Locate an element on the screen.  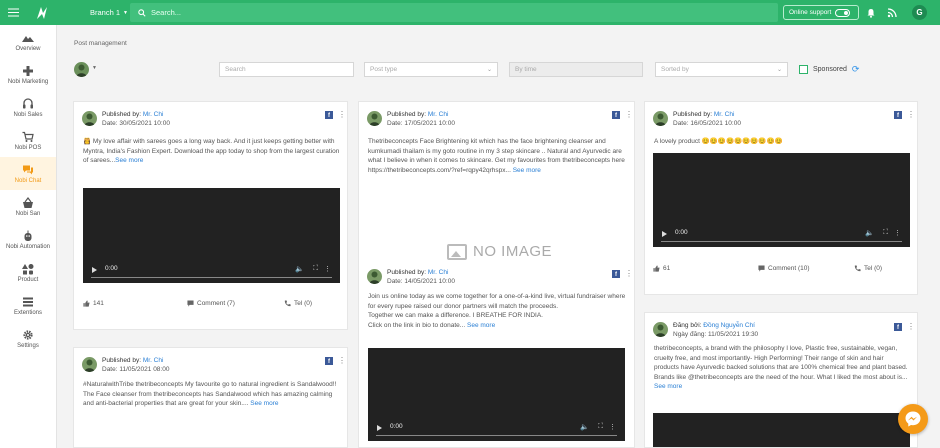
sidebar-item-label: Nobi Marketing is located at coordinates (28, 81).